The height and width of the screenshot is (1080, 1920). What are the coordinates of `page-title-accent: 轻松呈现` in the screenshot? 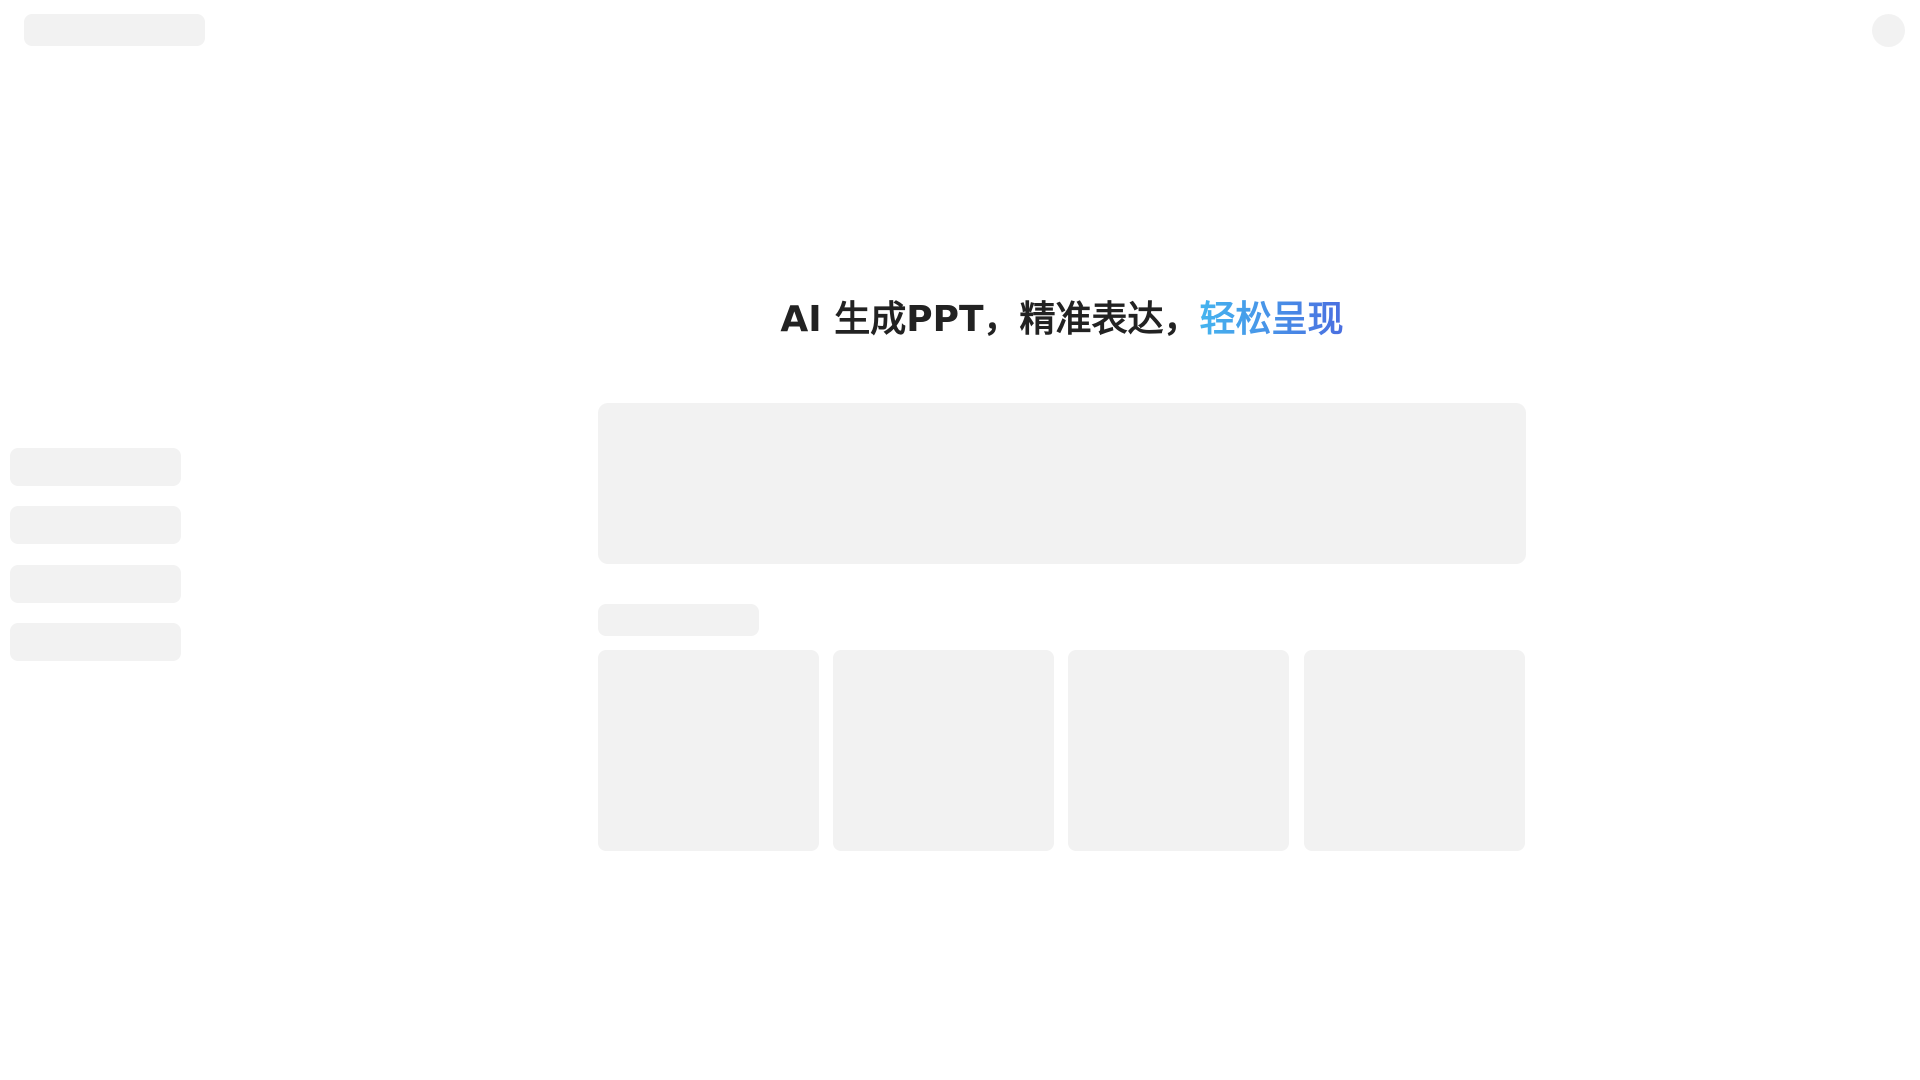 It's located at (1271, 319).